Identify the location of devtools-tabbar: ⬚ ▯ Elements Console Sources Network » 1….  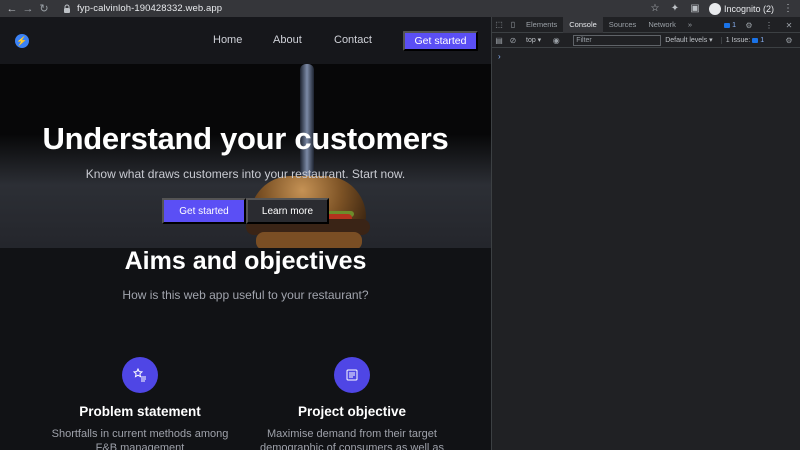
(646, 24).